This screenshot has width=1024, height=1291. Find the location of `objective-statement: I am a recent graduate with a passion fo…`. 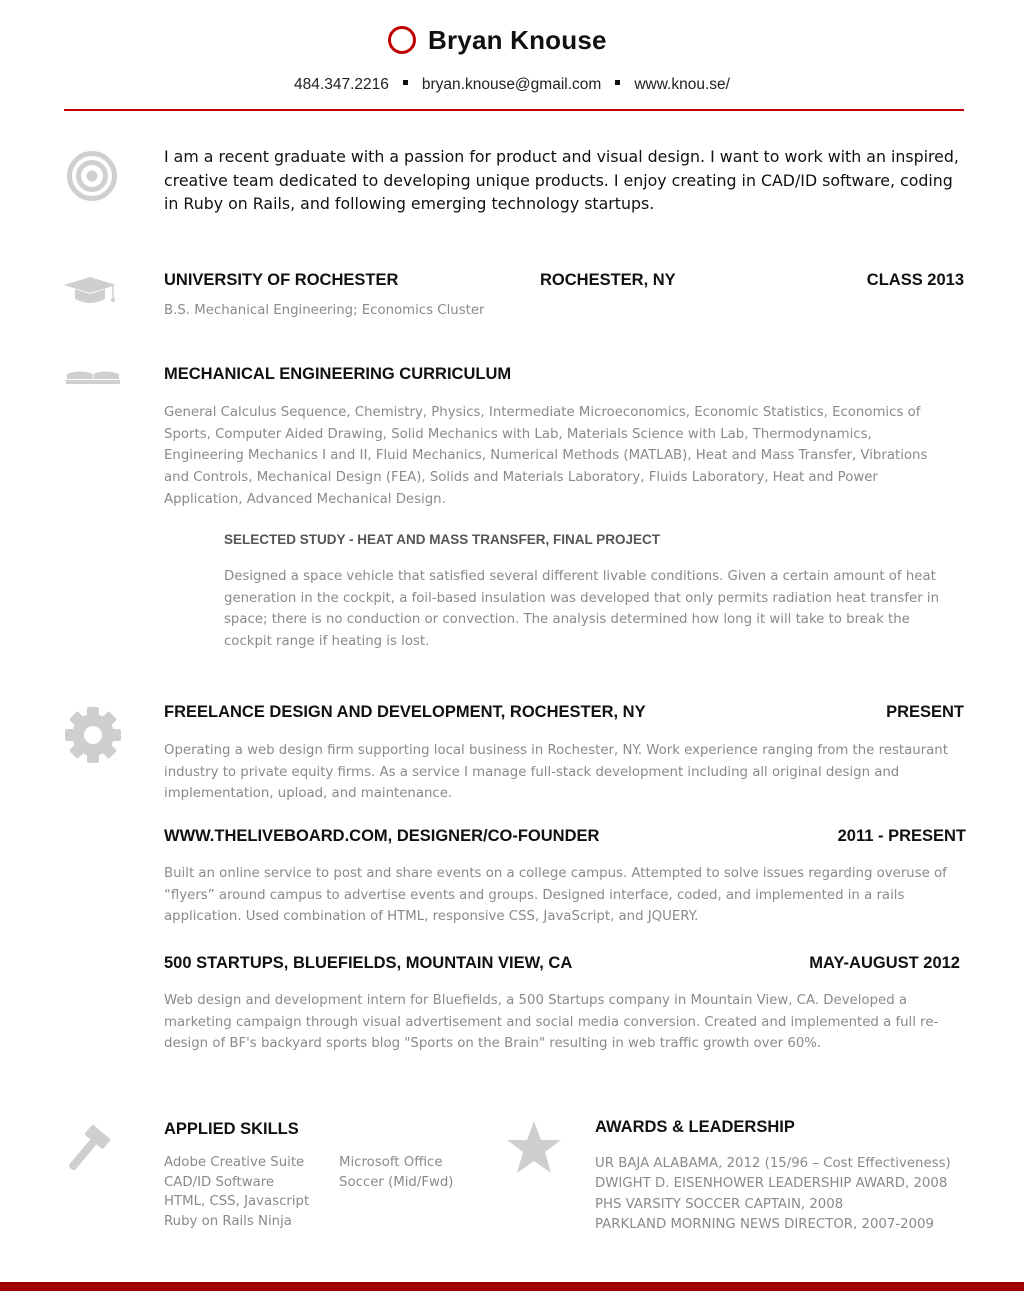

objective-statement: I am a recent graduate with a passion fo… is located at coordinates (561, 180).